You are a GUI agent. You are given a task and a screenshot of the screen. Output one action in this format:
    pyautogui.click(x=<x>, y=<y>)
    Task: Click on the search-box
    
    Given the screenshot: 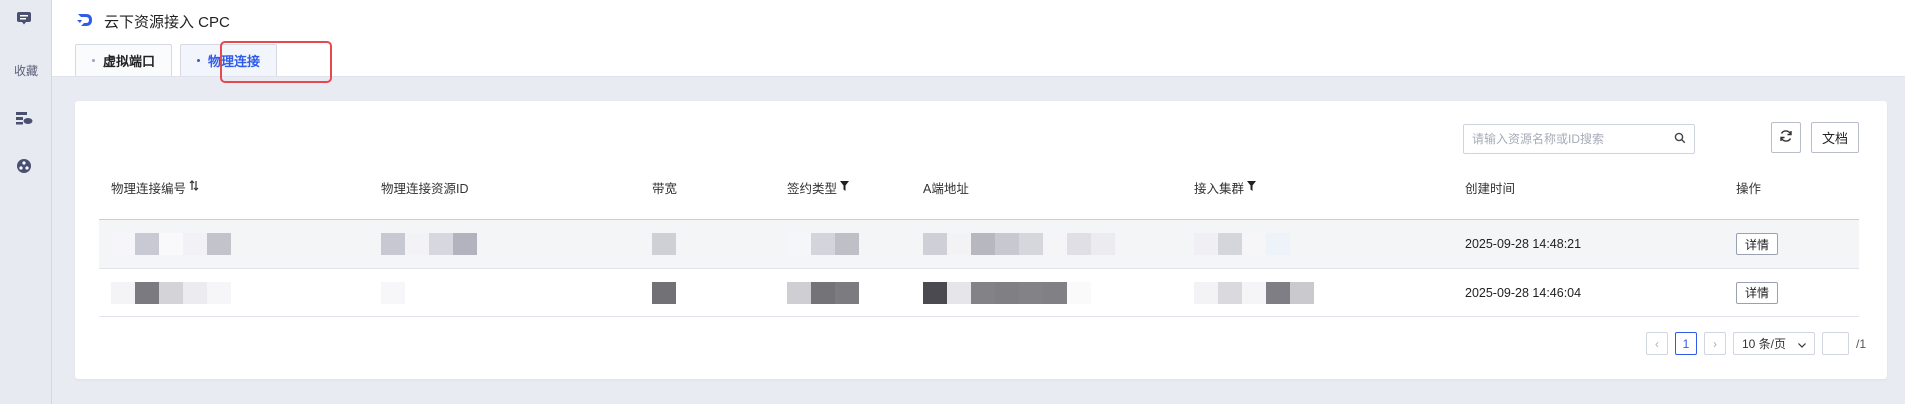 What is the action you would take?
    pyautogui.click(x=1579, y=139)
    